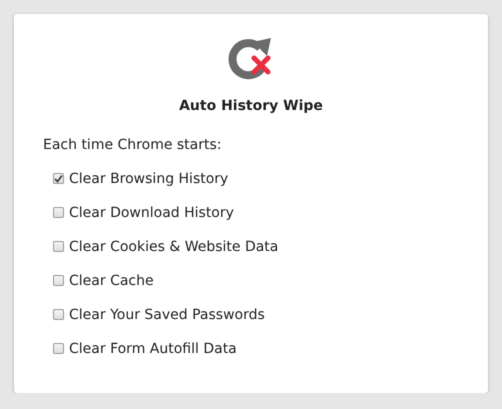 This screenshot has height=409, width=502. Describe the element at coordinates (251, 106) in the screenshot. I see `app-title: Auto History Wipe` at that location.